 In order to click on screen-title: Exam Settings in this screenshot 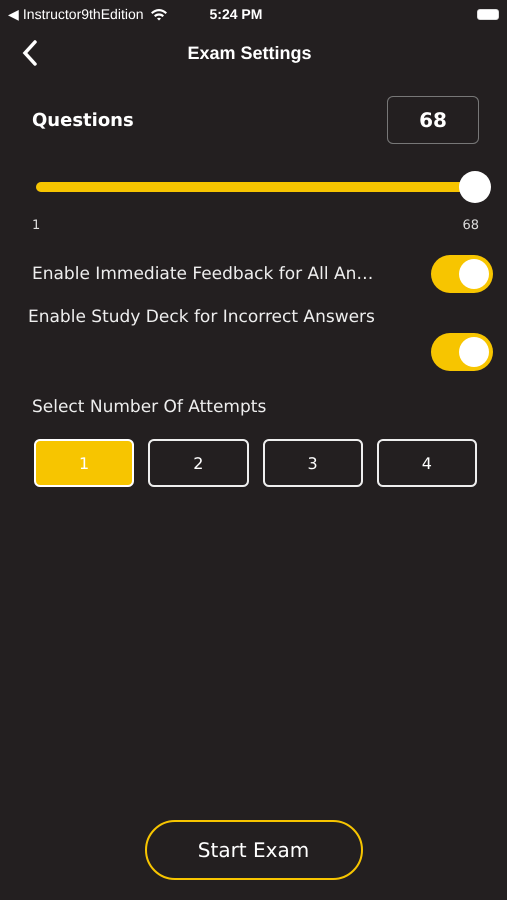, I will do `click(249, 53)`.